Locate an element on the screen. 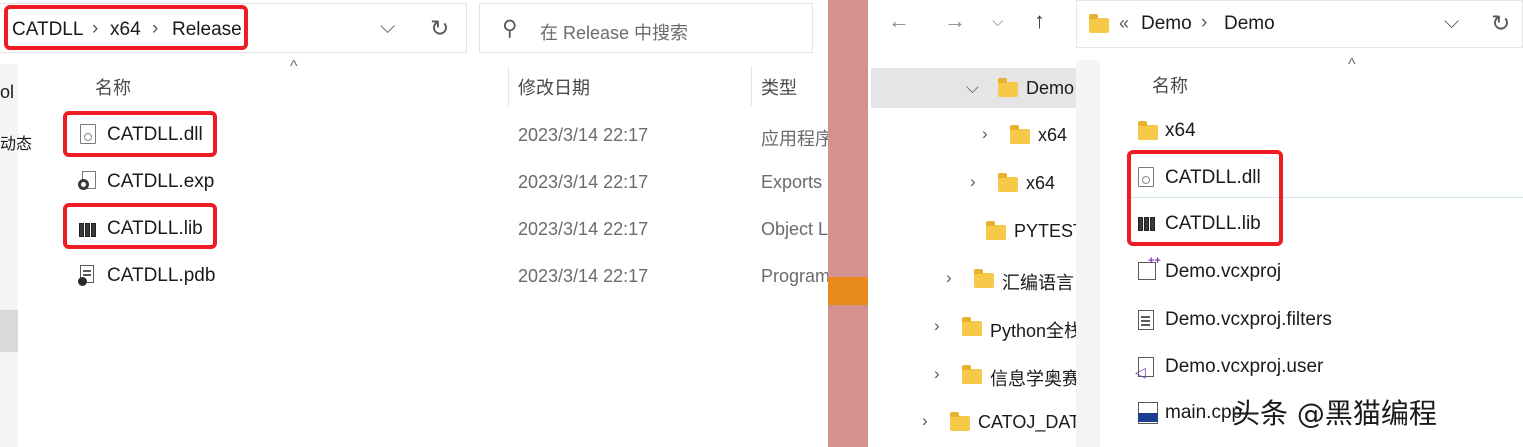 The height and width of the screenshot is (447, 1523). file-row: x64 is located at coordinates (1324, 131).